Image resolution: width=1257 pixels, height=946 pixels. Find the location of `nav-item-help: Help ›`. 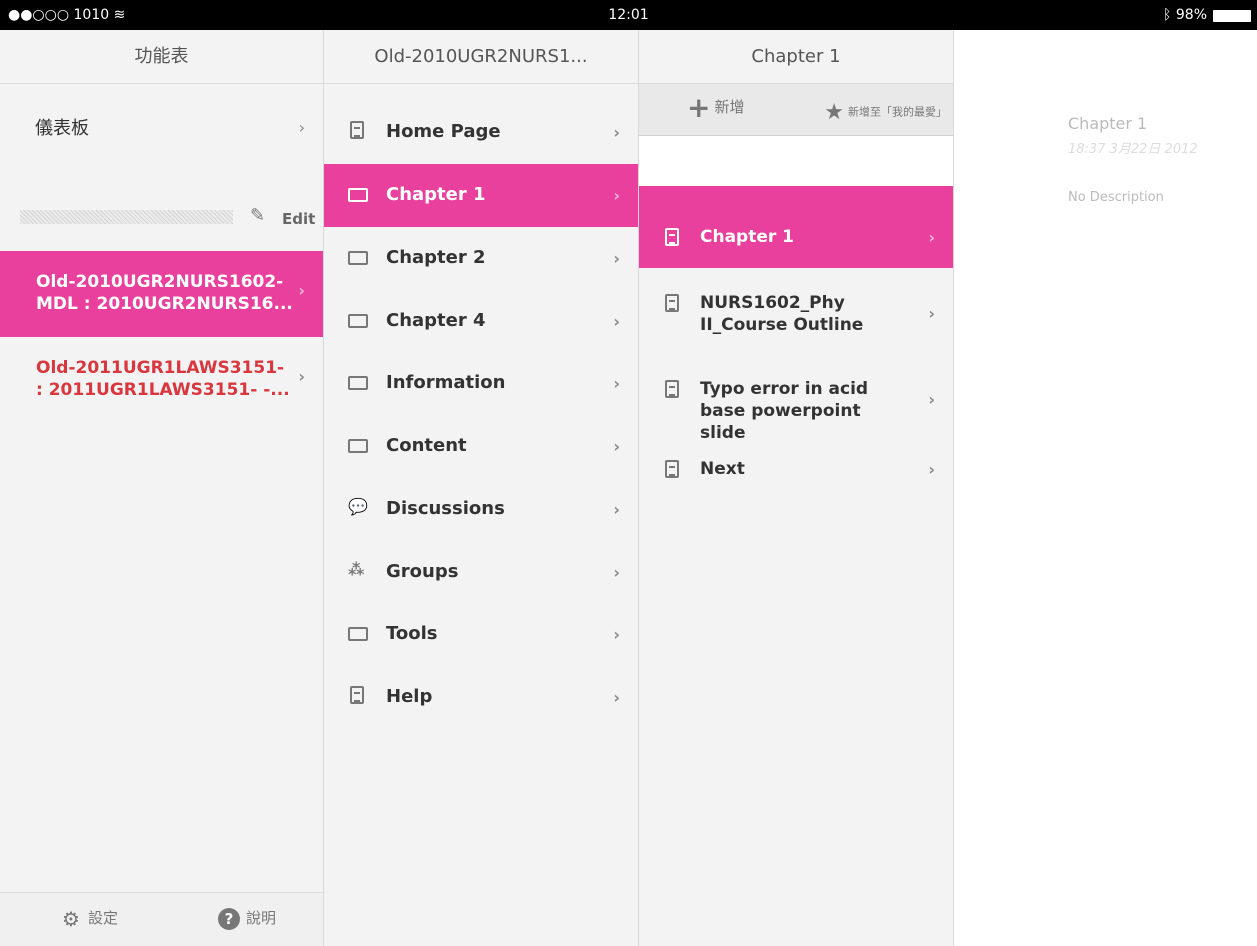

nav-item-help: Help › is located at coordinates (481, 697).